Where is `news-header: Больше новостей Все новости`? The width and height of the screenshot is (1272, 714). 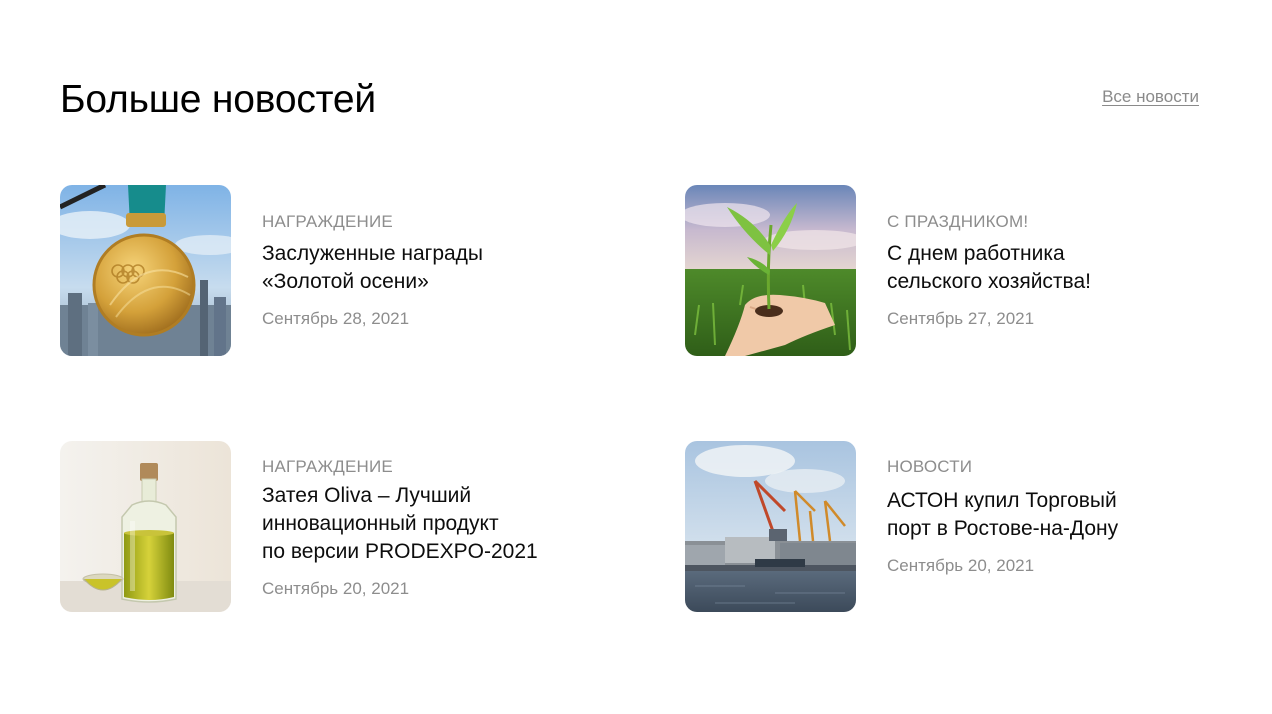
news-header: Больше новостей Все новости is located at coordinates (629, 100).